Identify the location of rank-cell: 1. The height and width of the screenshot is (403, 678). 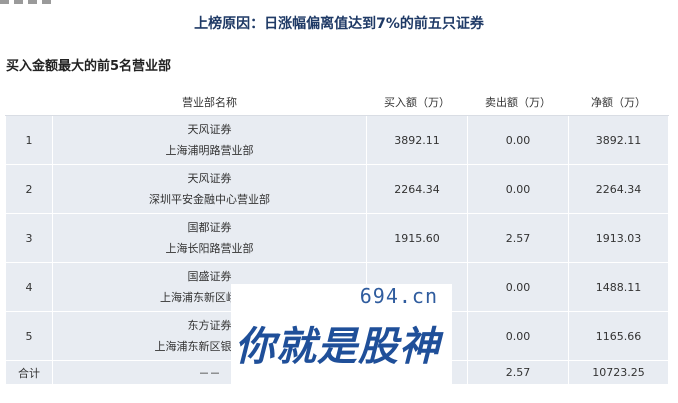
(29, 140).